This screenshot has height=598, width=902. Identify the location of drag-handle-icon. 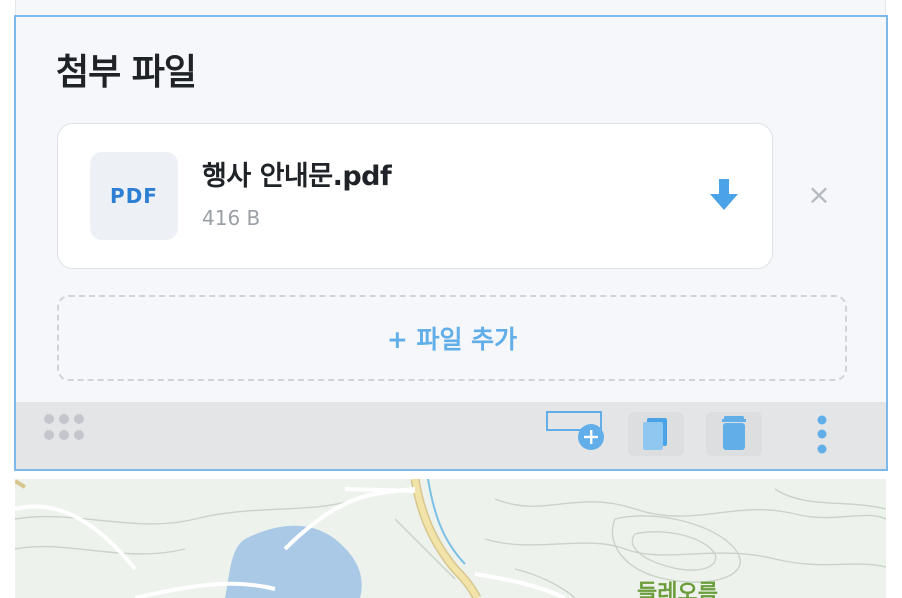
(66, 428).